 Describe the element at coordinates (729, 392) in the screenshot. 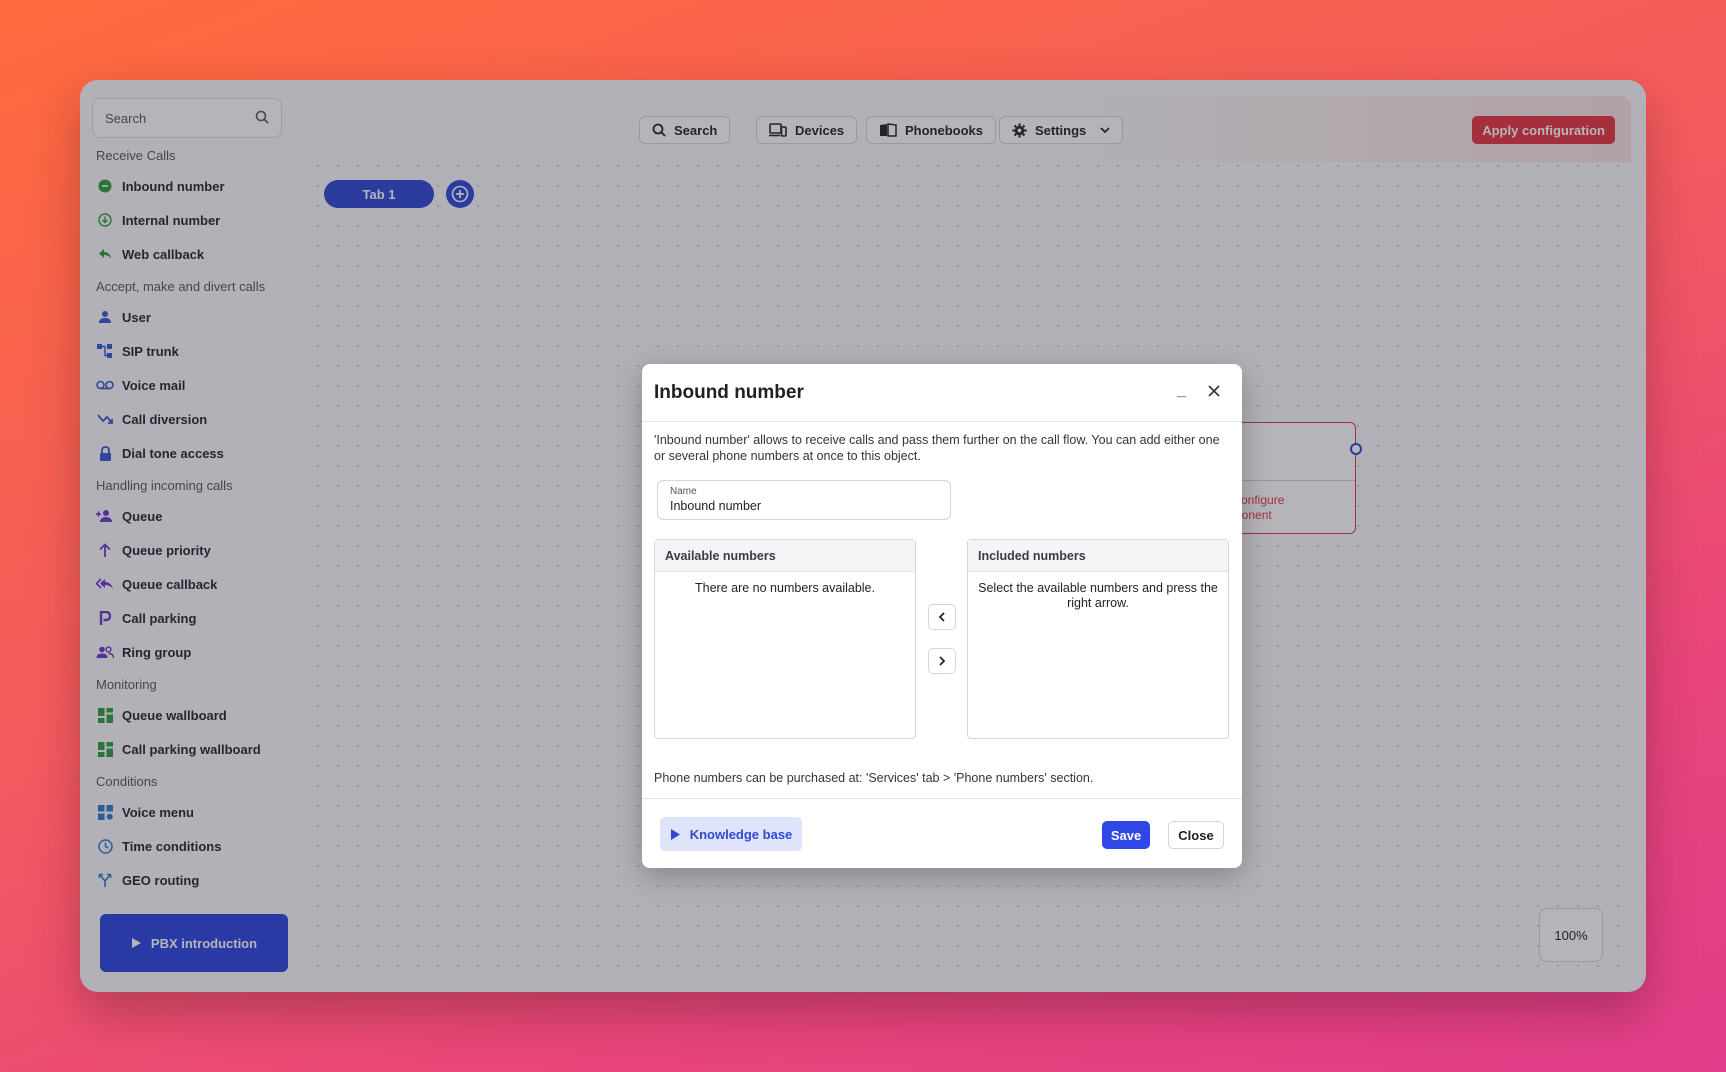

I see `dialog-title: Inbound number` at that location.